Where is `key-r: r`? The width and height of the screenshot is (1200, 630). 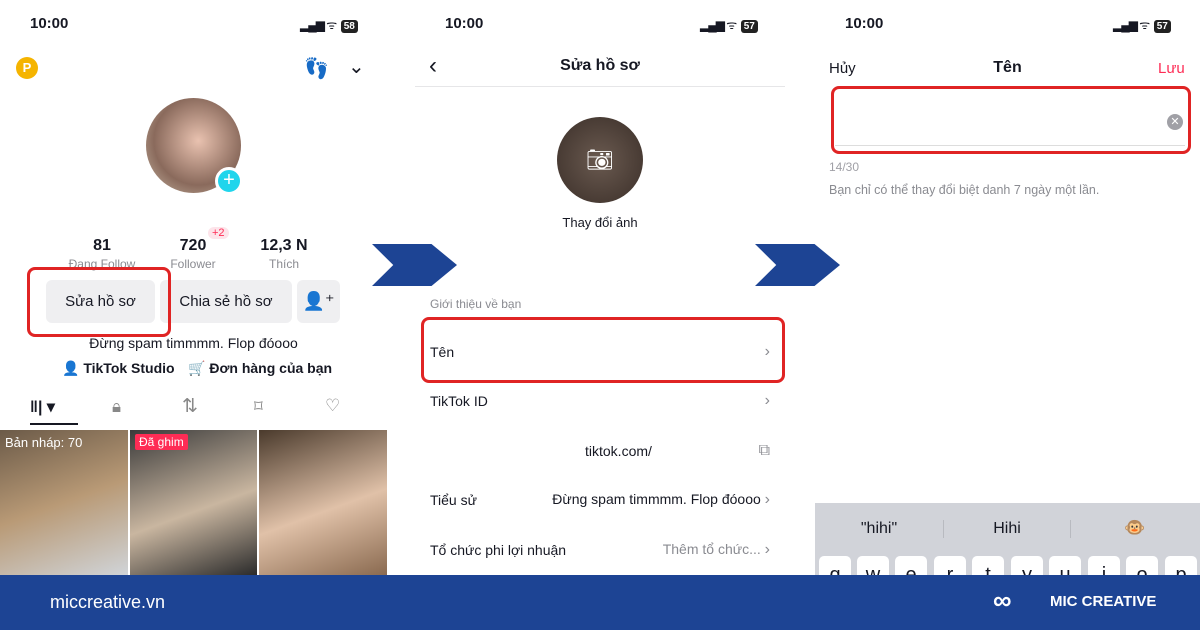
key-r: r is located at coordinates (950, 565).